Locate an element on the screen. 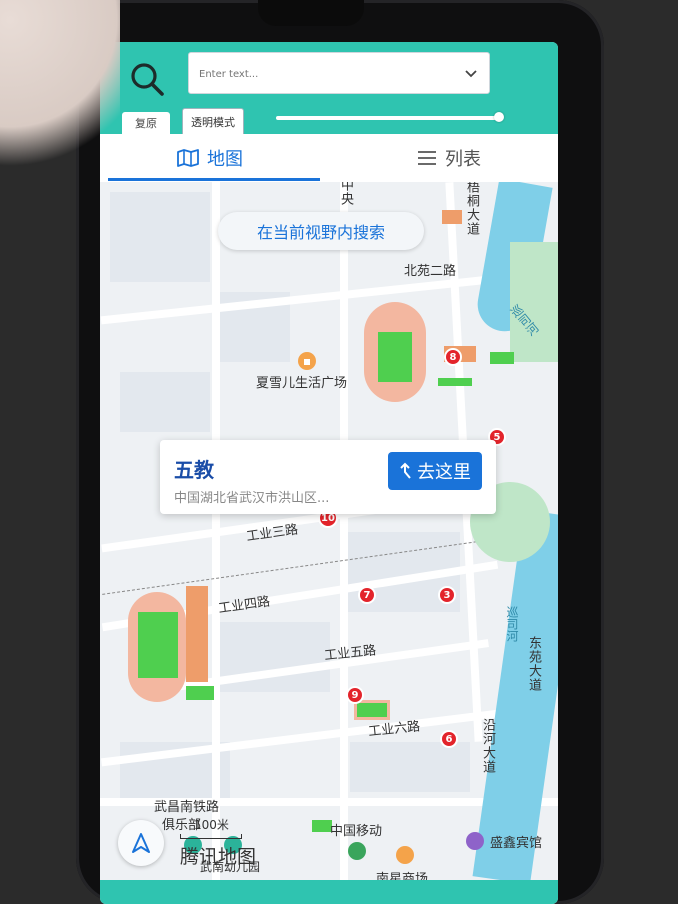 Image resolution: width=678 pixels, height=904 pixels. map-icon is located at coordinates (188, 158).